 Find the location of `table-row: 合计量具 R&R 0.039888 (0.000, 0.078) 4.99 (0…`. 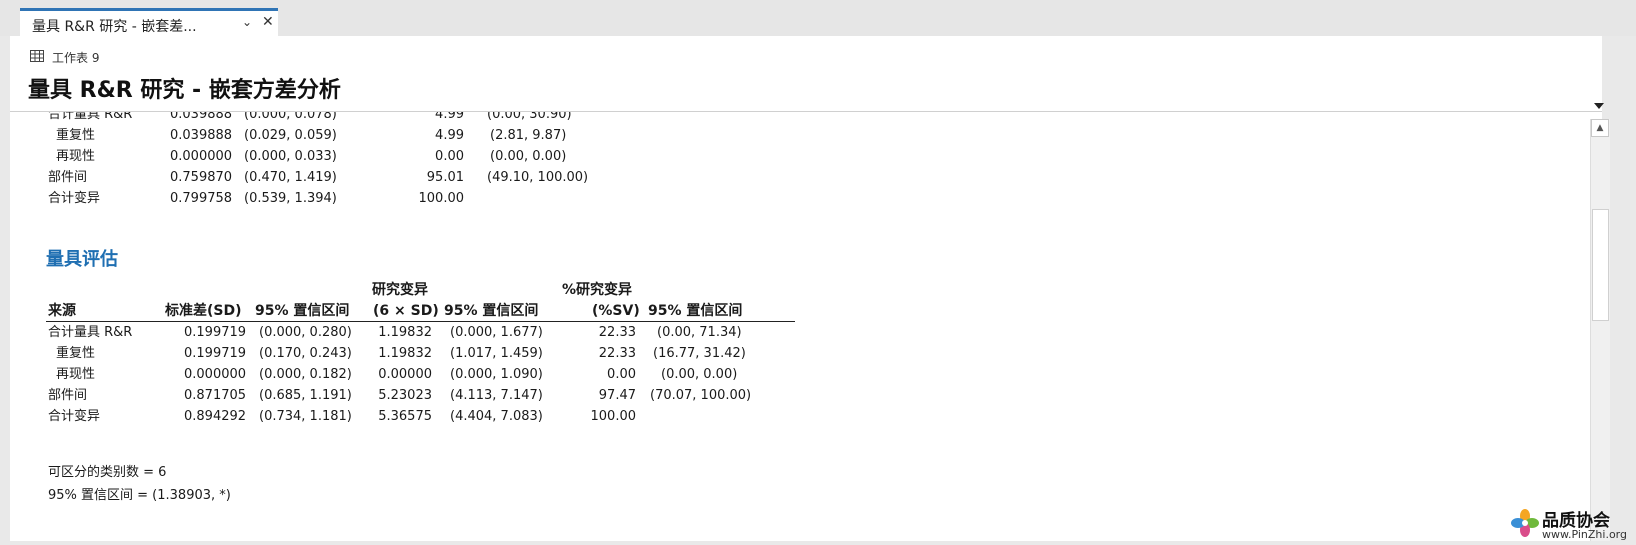

table-row: 合计量具 R&R 0.039888 (0.000, 0.078) 4.99 (0… is located at coordinates (310, 117).